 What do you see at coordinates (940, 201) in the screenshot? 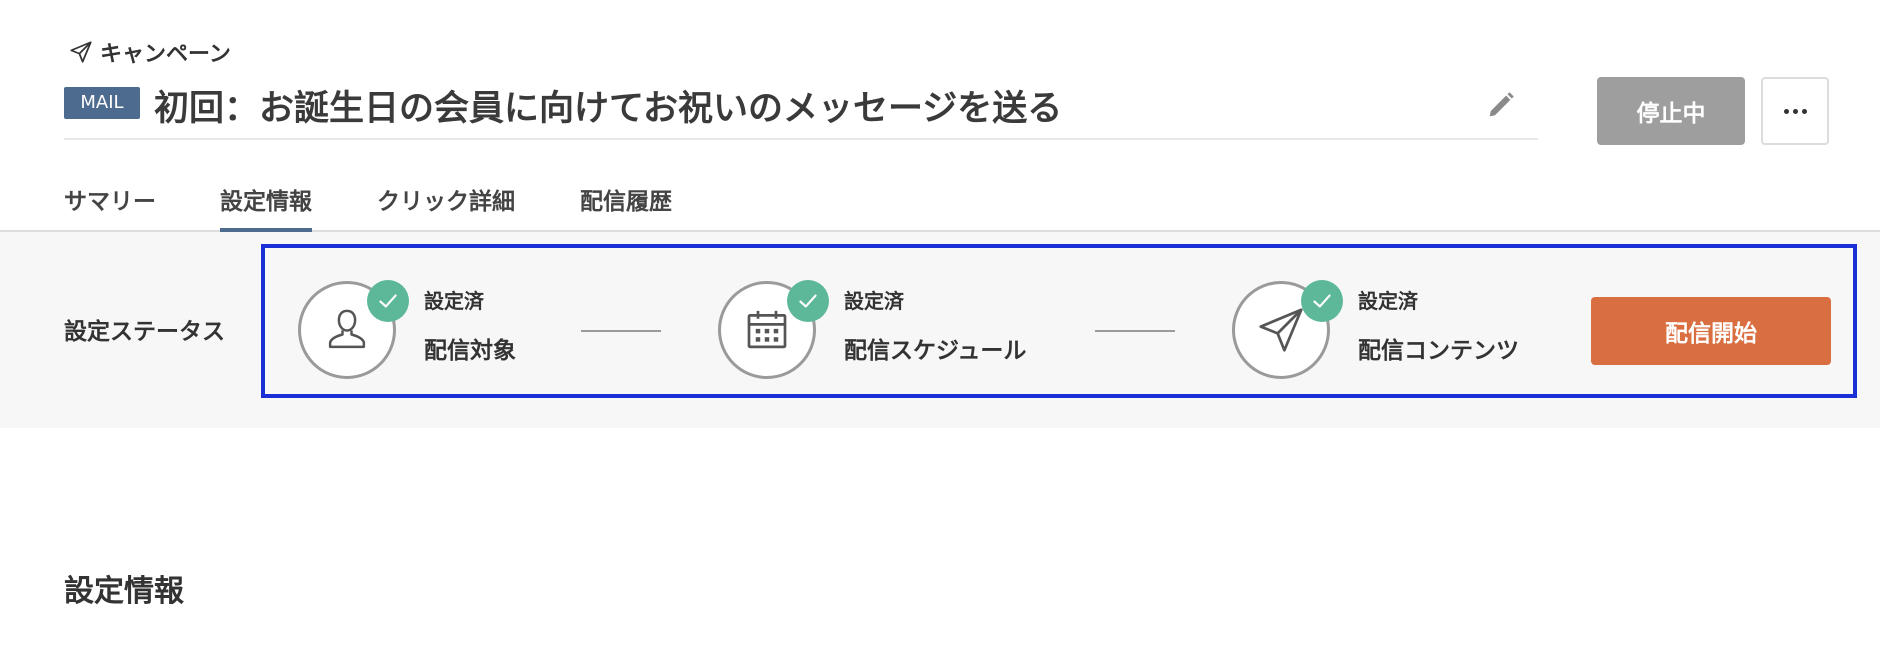
I see `tab-bar: サマリー 設定情報 クリック詳細 配信履歴` at bounding box center [940, 201].